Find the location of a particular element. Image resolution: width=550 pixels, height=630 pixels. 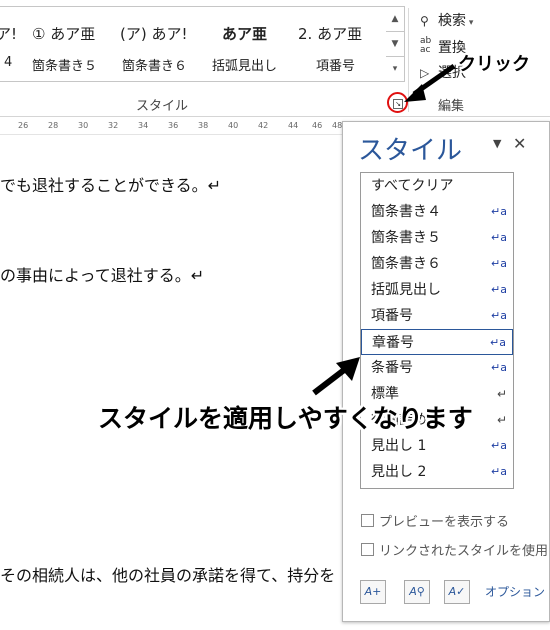

style-item: 括弧見出し ↵a is located at coordinates (437, 290).